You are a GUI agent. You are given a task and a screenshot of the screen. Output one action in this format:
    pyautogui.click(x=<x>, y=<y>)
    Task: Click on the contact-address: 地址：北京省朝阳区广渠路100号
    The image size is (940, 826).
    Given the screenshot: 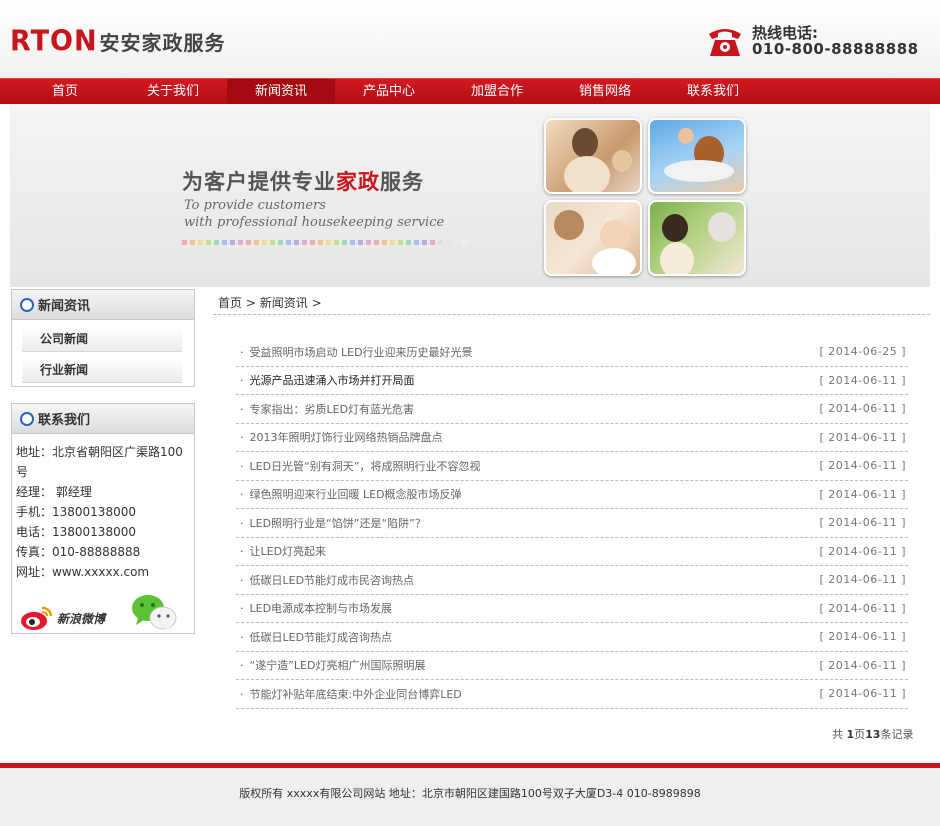 What is the action you would take?
    pyautogui.click(x=99, y=462)
    